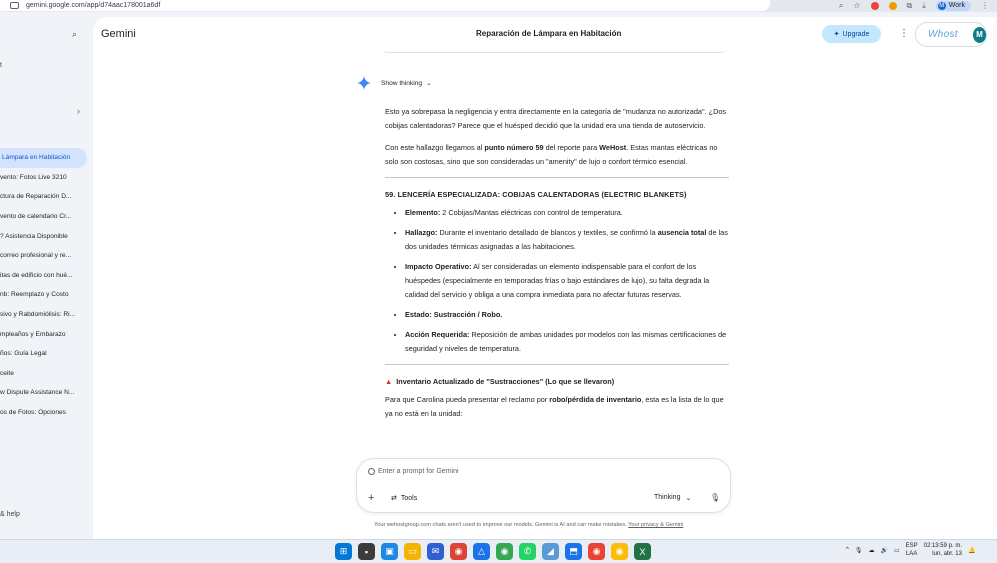 The image size is (997, 563). Describe the element at coordinates (74, 34) in the screenshot. I see `search-icon: ⌕` at that location.